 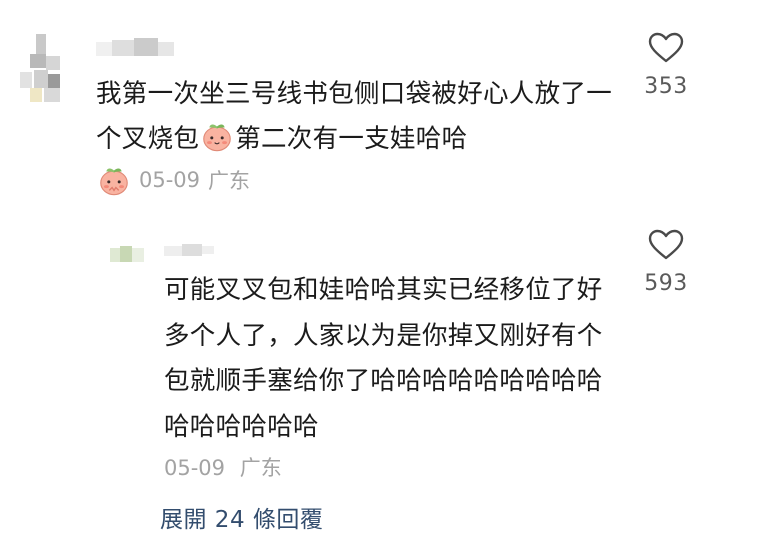 What do you see at coordinates (241, 517) in the screenshot?
I see `expand-replies-link: 展開 24 條回覆` at bounding box center [241, 517].